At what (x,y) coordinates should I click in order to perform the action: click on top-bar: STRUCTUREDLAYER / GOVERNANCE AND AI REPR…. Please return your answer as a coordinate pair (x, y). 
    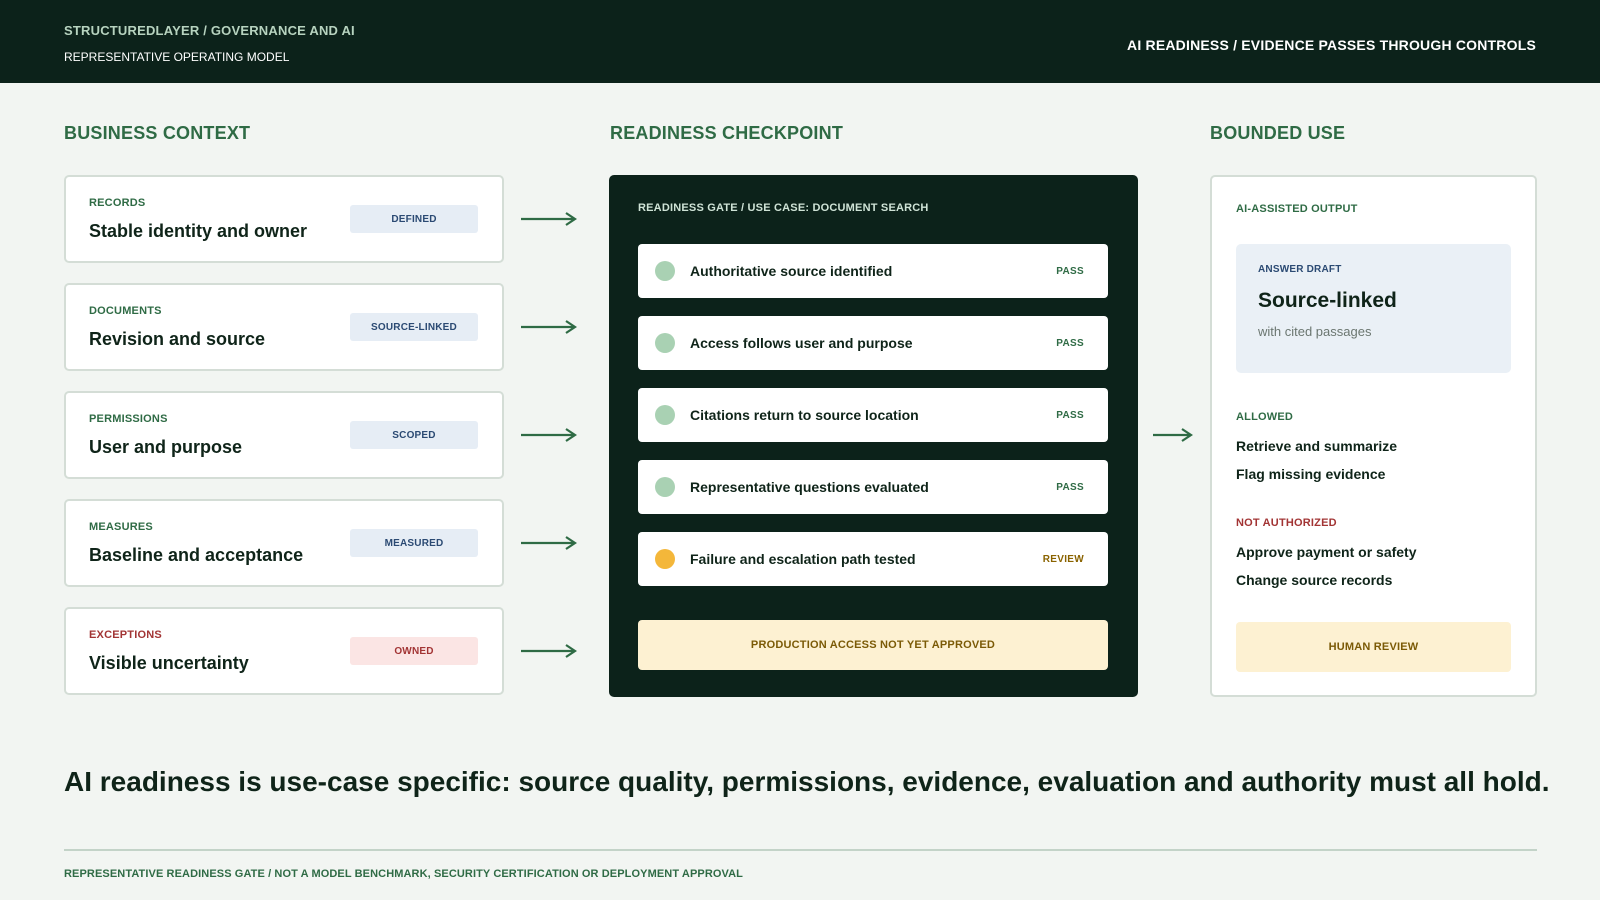
    Looking at the image, I should click on (800, 41).